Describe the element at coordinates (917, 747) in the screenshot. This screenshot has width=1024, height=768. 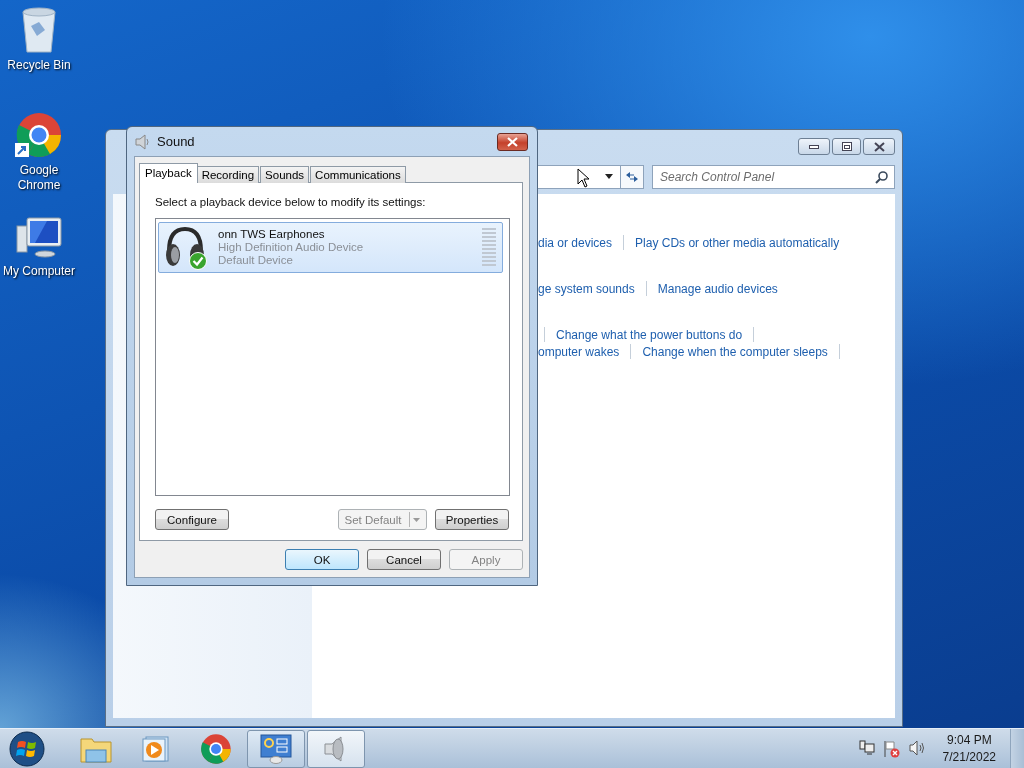
I see `volume-icon` at that location.